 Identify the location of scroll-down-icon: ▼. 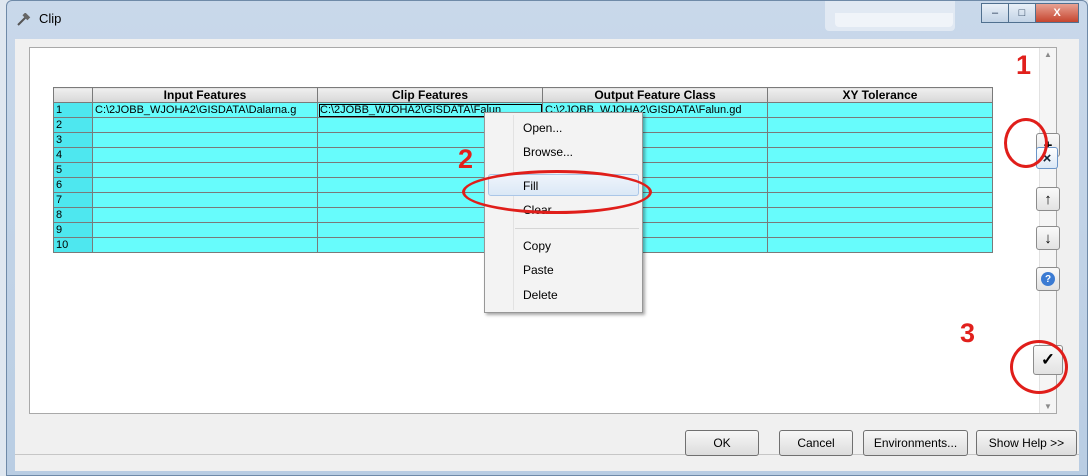
(1048, 406).